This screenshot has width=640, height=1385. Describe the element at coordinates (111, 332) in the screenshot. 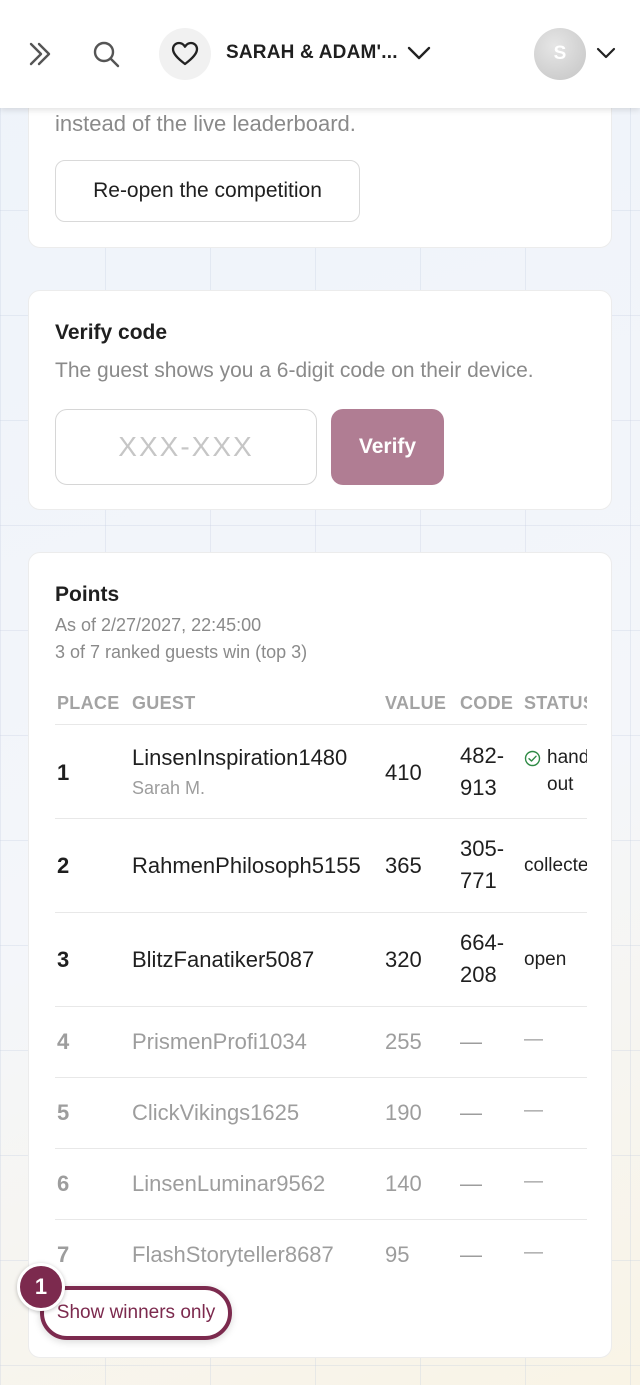

I see `verify-card-title: Verify code` at that location.